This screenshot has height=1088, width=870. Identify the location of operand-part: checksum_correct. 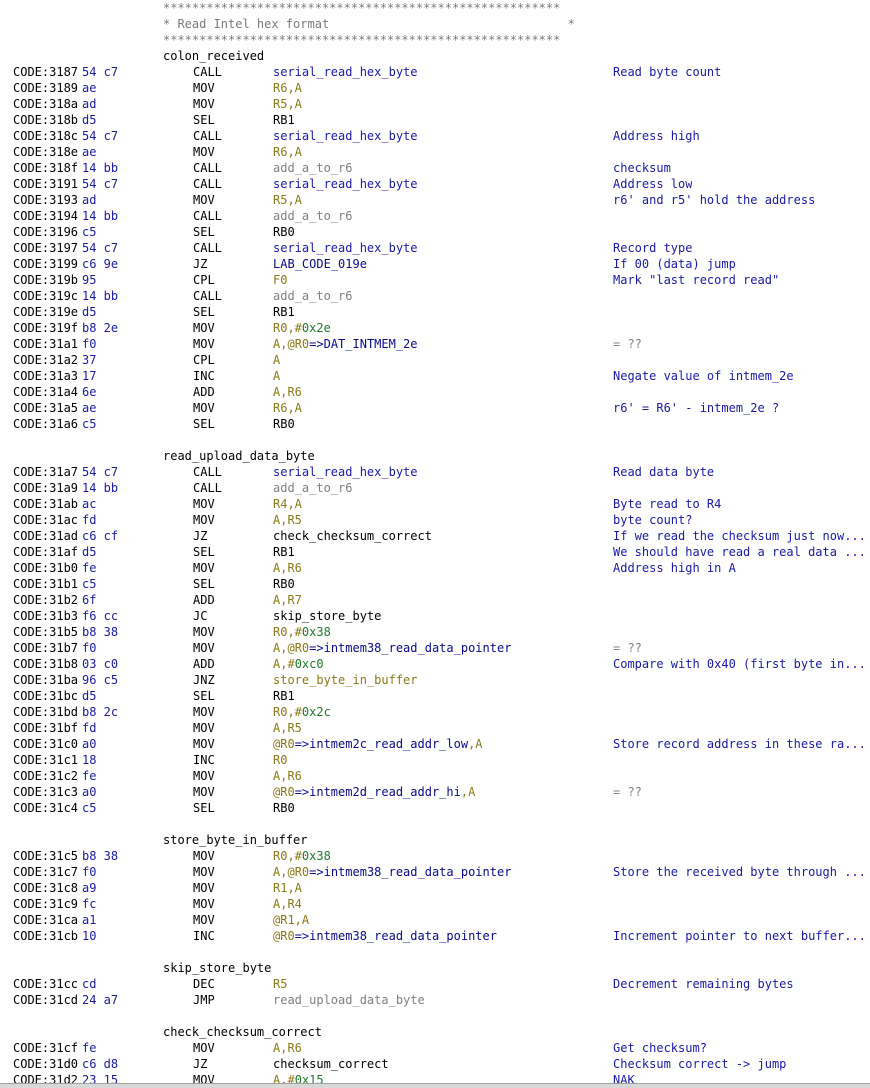
(331, 1064).